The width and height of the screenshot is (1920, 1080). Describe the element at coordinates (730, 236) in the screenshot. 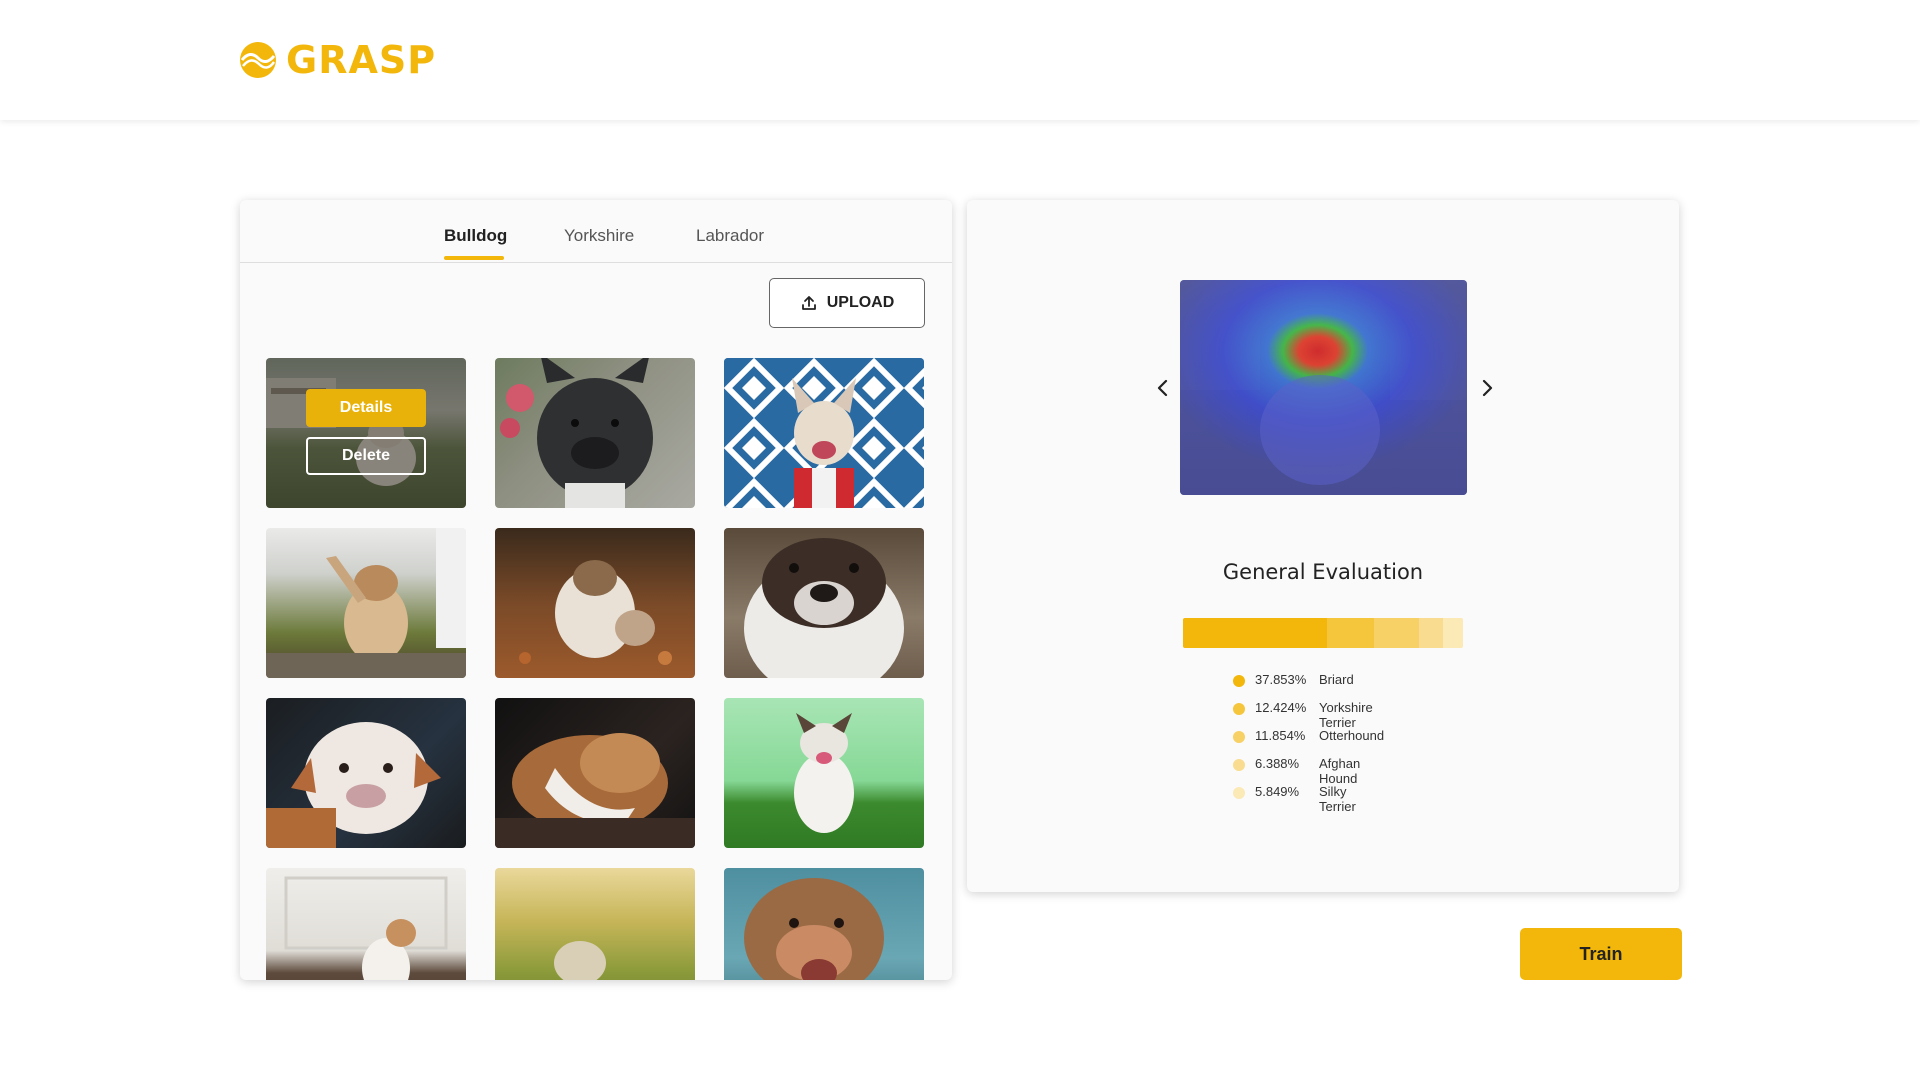

I see `tab-labrador: Labrador` at that location.